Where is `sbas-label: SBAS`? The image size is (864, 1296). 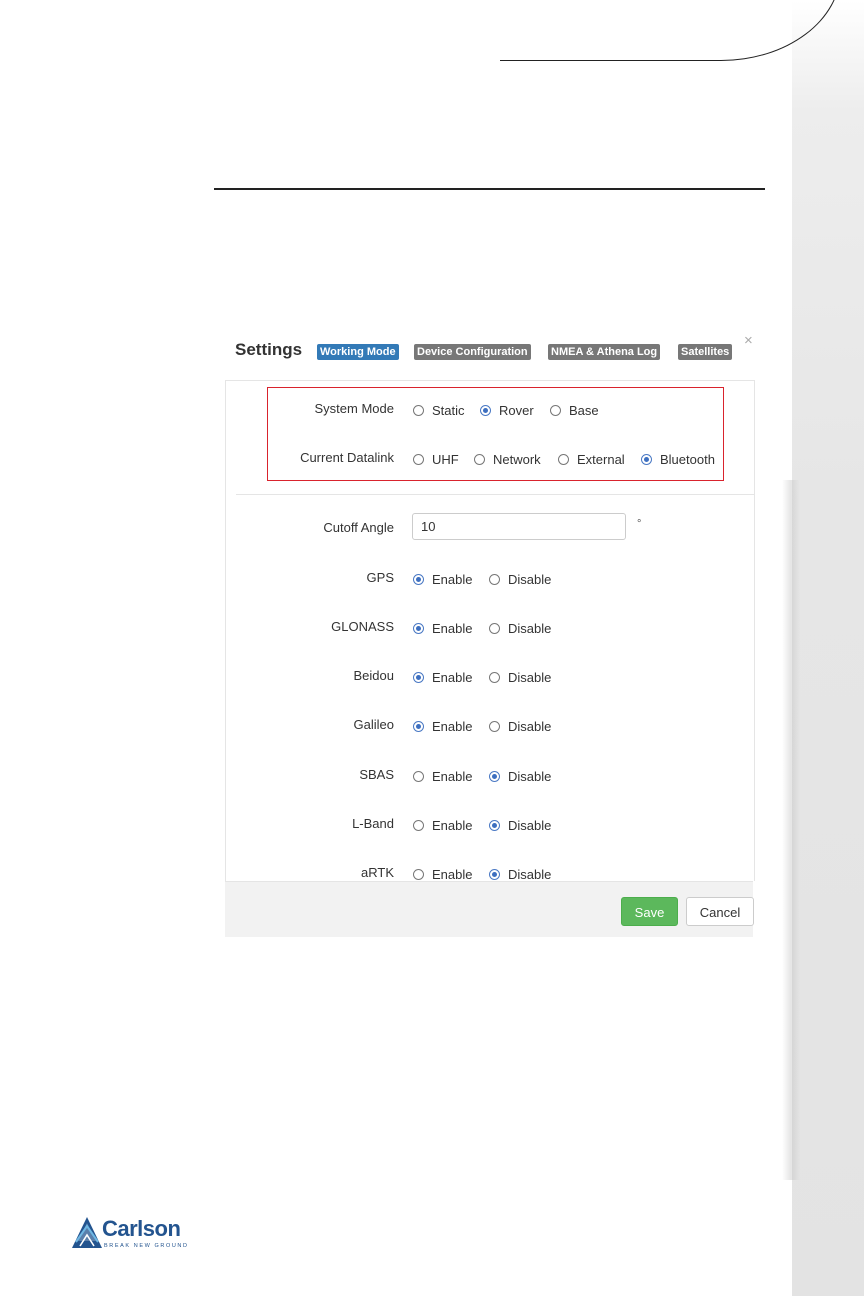
sbas-label: SBAS is located at coordinates (376, 774).